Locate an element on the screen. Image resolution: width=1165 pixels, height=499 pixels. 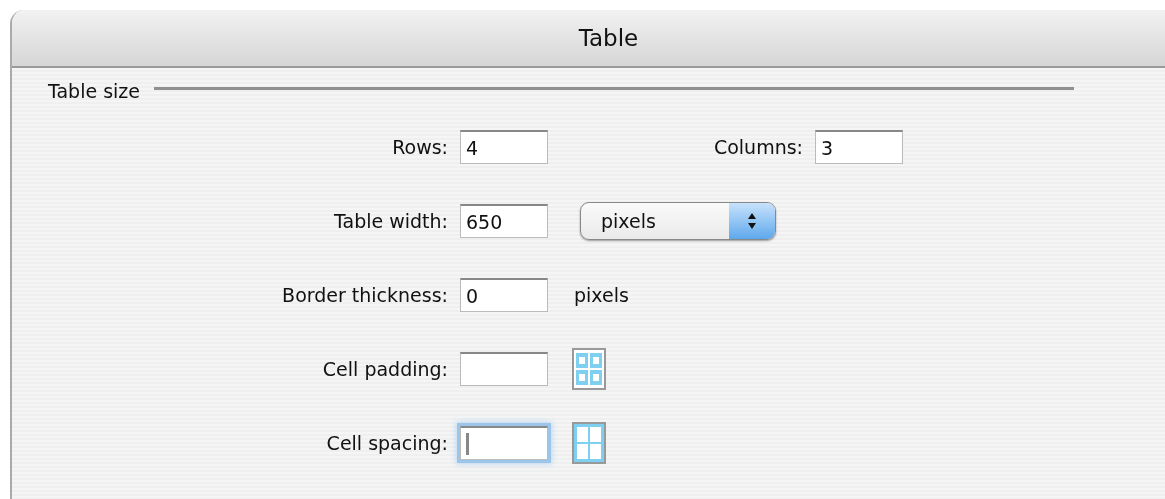
cell-spacing-icon is located at coordinates (589, 443).